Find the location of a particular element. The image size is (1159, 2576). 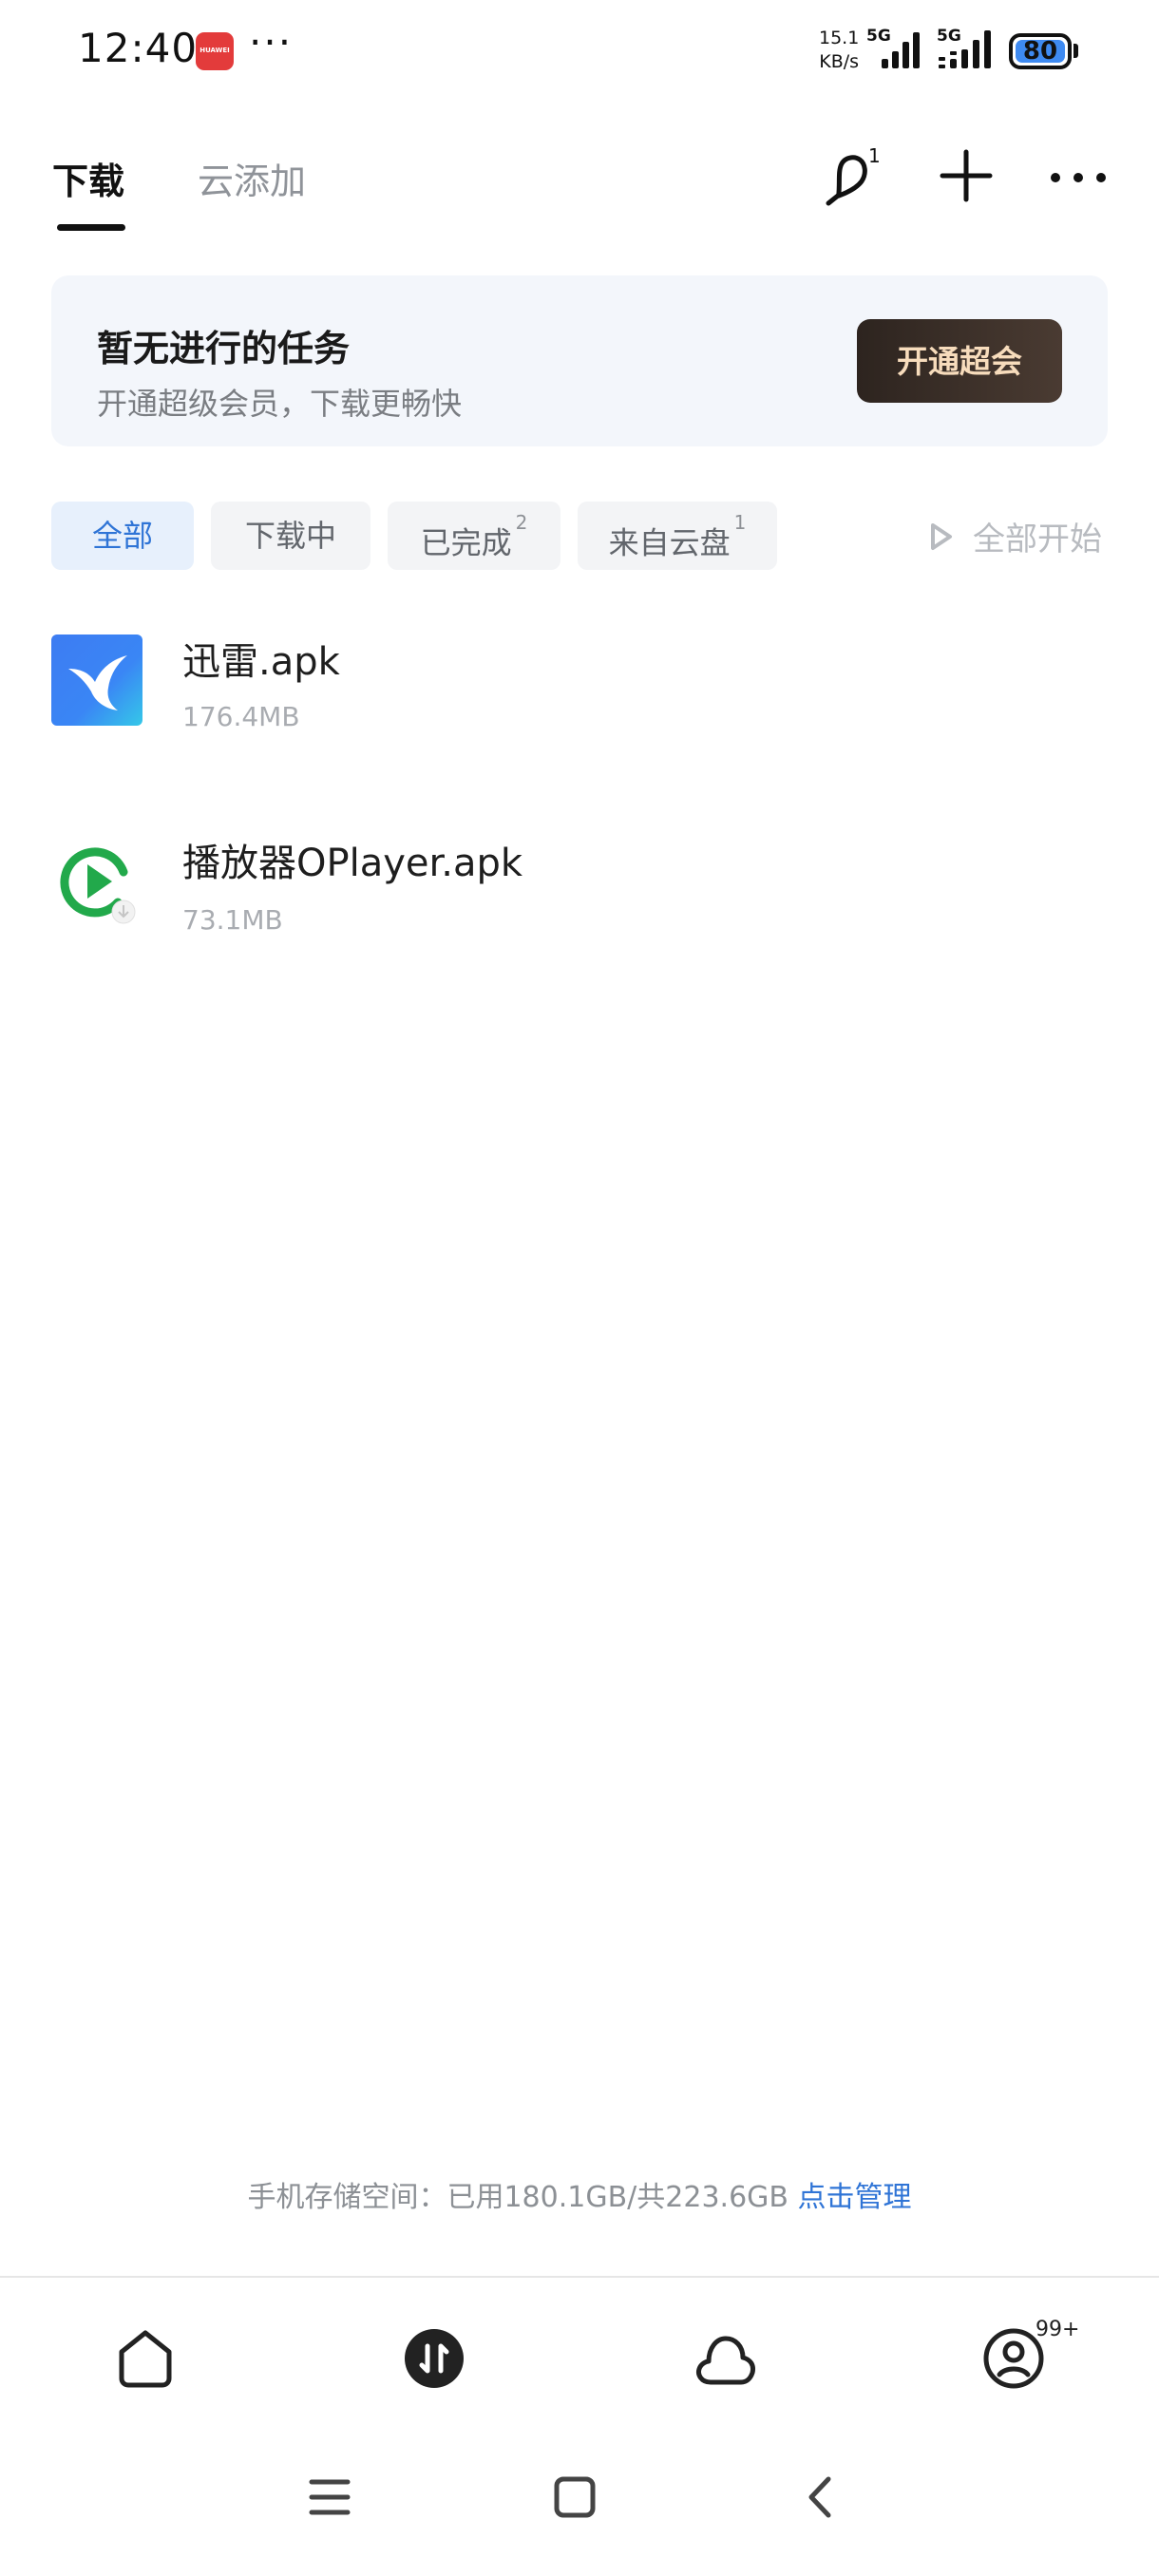

battery-tip is located at coordinates (1076, 51).